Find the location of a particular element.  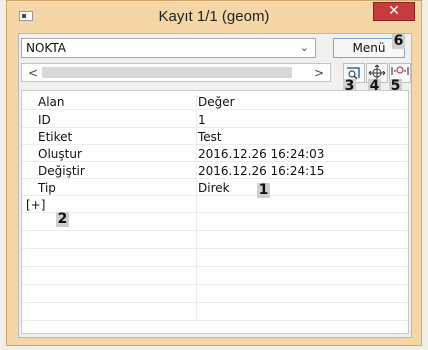

table-row: Değiştir 2016.12.26 16:24:15 is located at coordinates (215, 170).